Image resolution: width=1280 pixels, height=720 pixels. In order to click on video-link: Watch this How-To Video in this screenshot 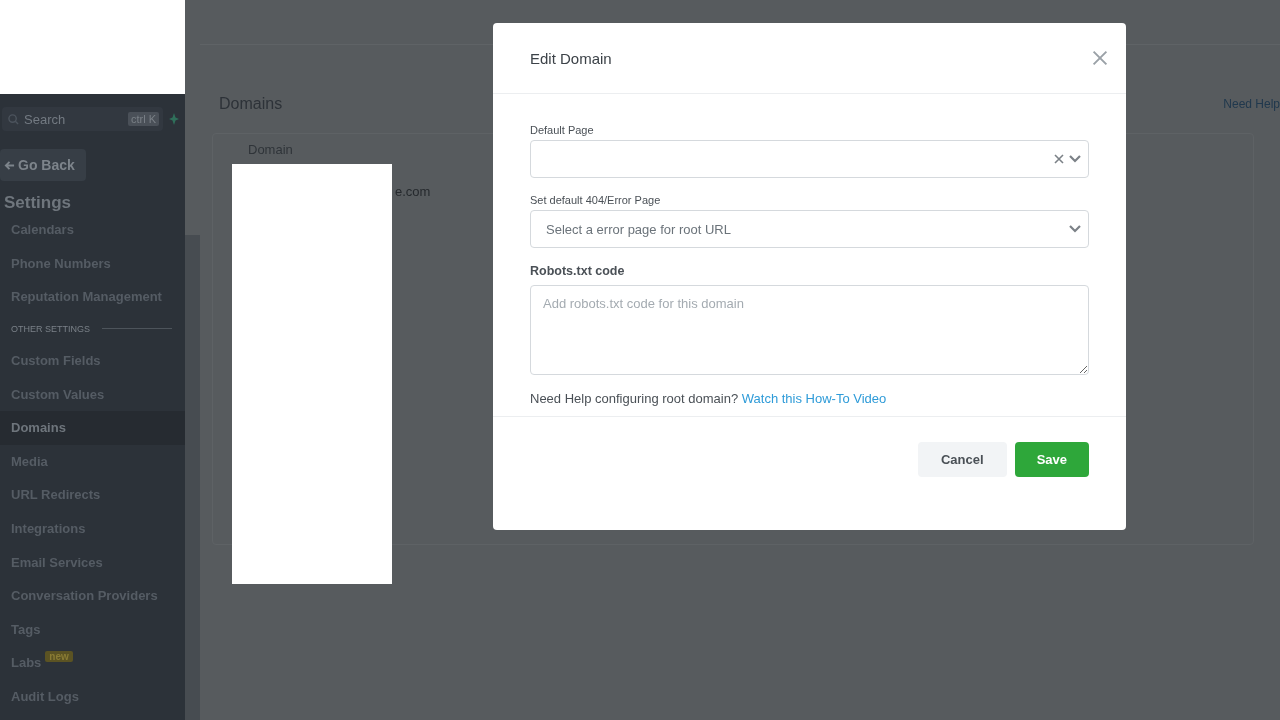, I will do `click(814, 398)`.